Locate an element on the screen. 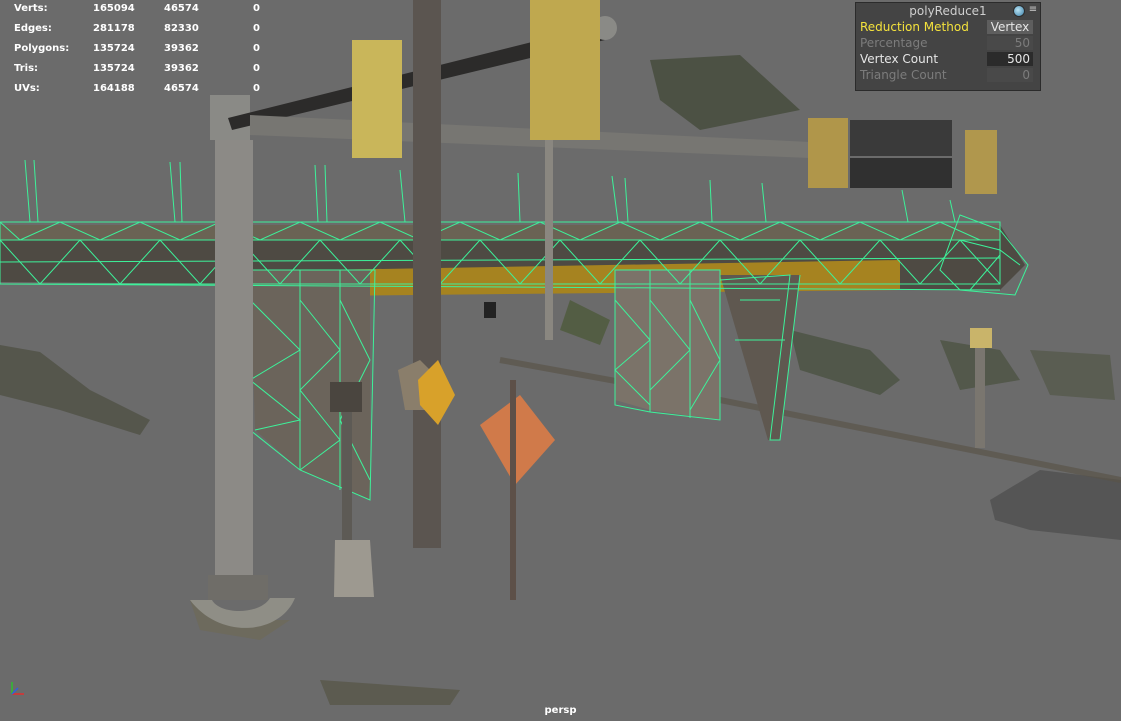 The height and width of the screenshot is (721, 1121). attr-label: Reduction Method is located at coordinates (914, 27).